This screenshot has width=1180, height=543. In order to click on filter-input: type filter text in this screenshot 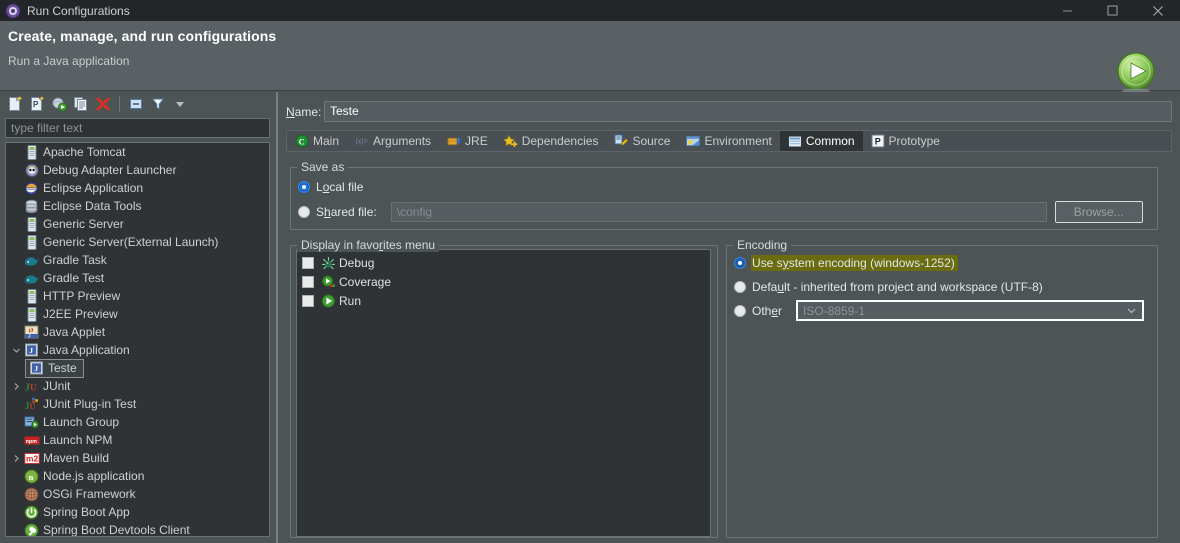, I will do `click(137, 128)`.